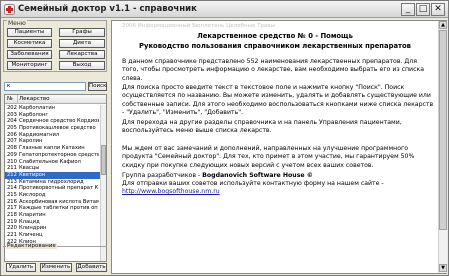  What do you see at coordinates (162, 175) in the screenshot?
I see `developers-prefix: Группа разработчиков -` at bounding box center [162, 175].